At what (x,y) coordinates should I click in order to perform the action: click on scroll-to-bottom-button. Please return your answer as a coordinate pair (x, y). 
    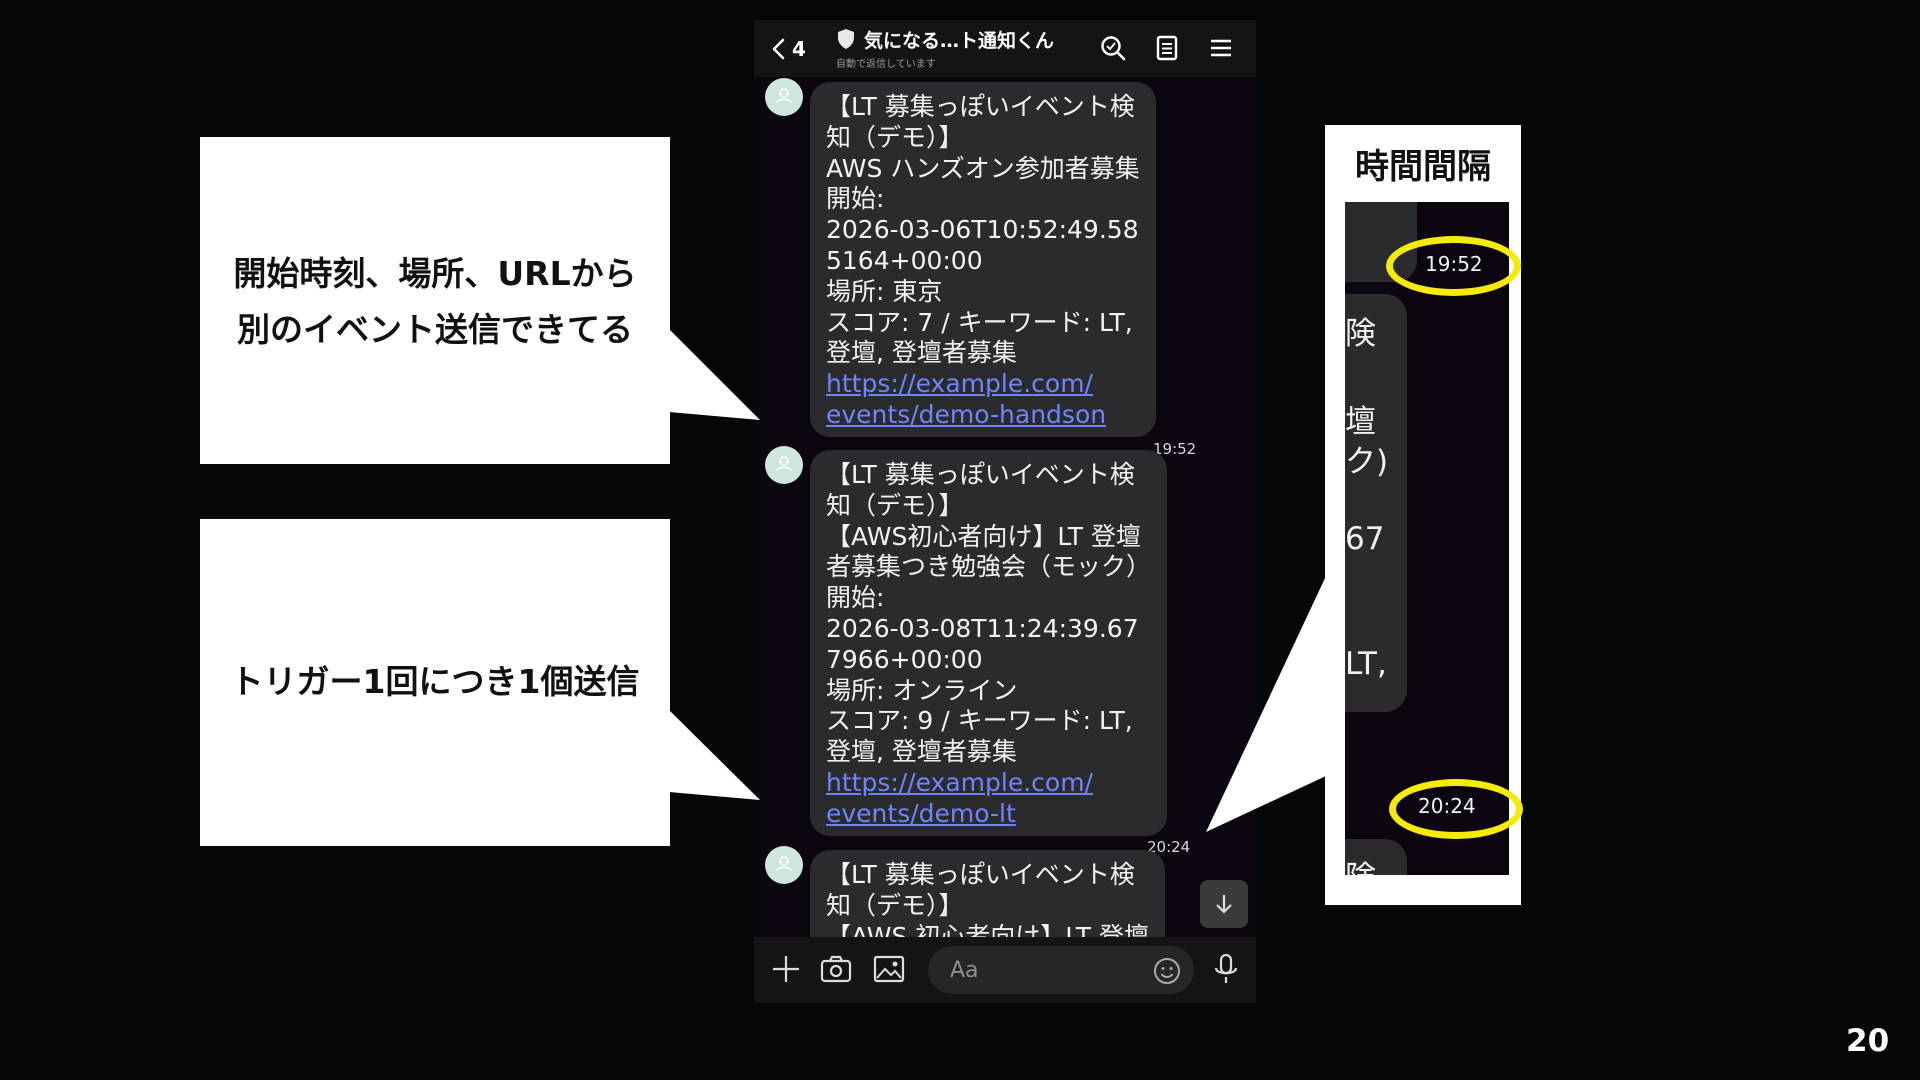
    Looking at the image, I should click on (1224, 904).